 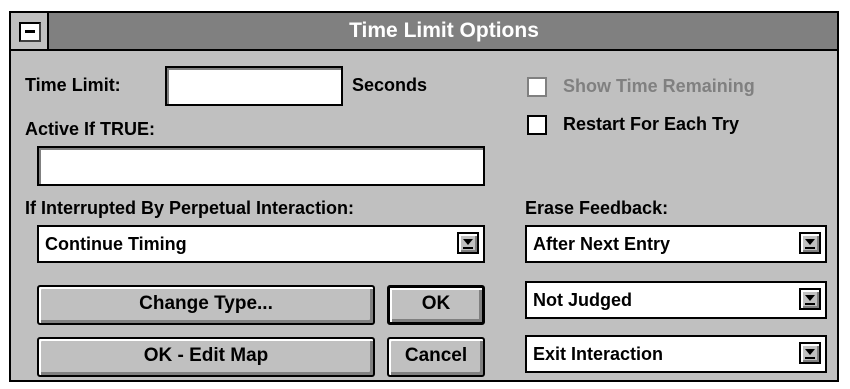 I want to click on ok-edit-map-button: OK - Edit Map, so click(x=206, y=357).